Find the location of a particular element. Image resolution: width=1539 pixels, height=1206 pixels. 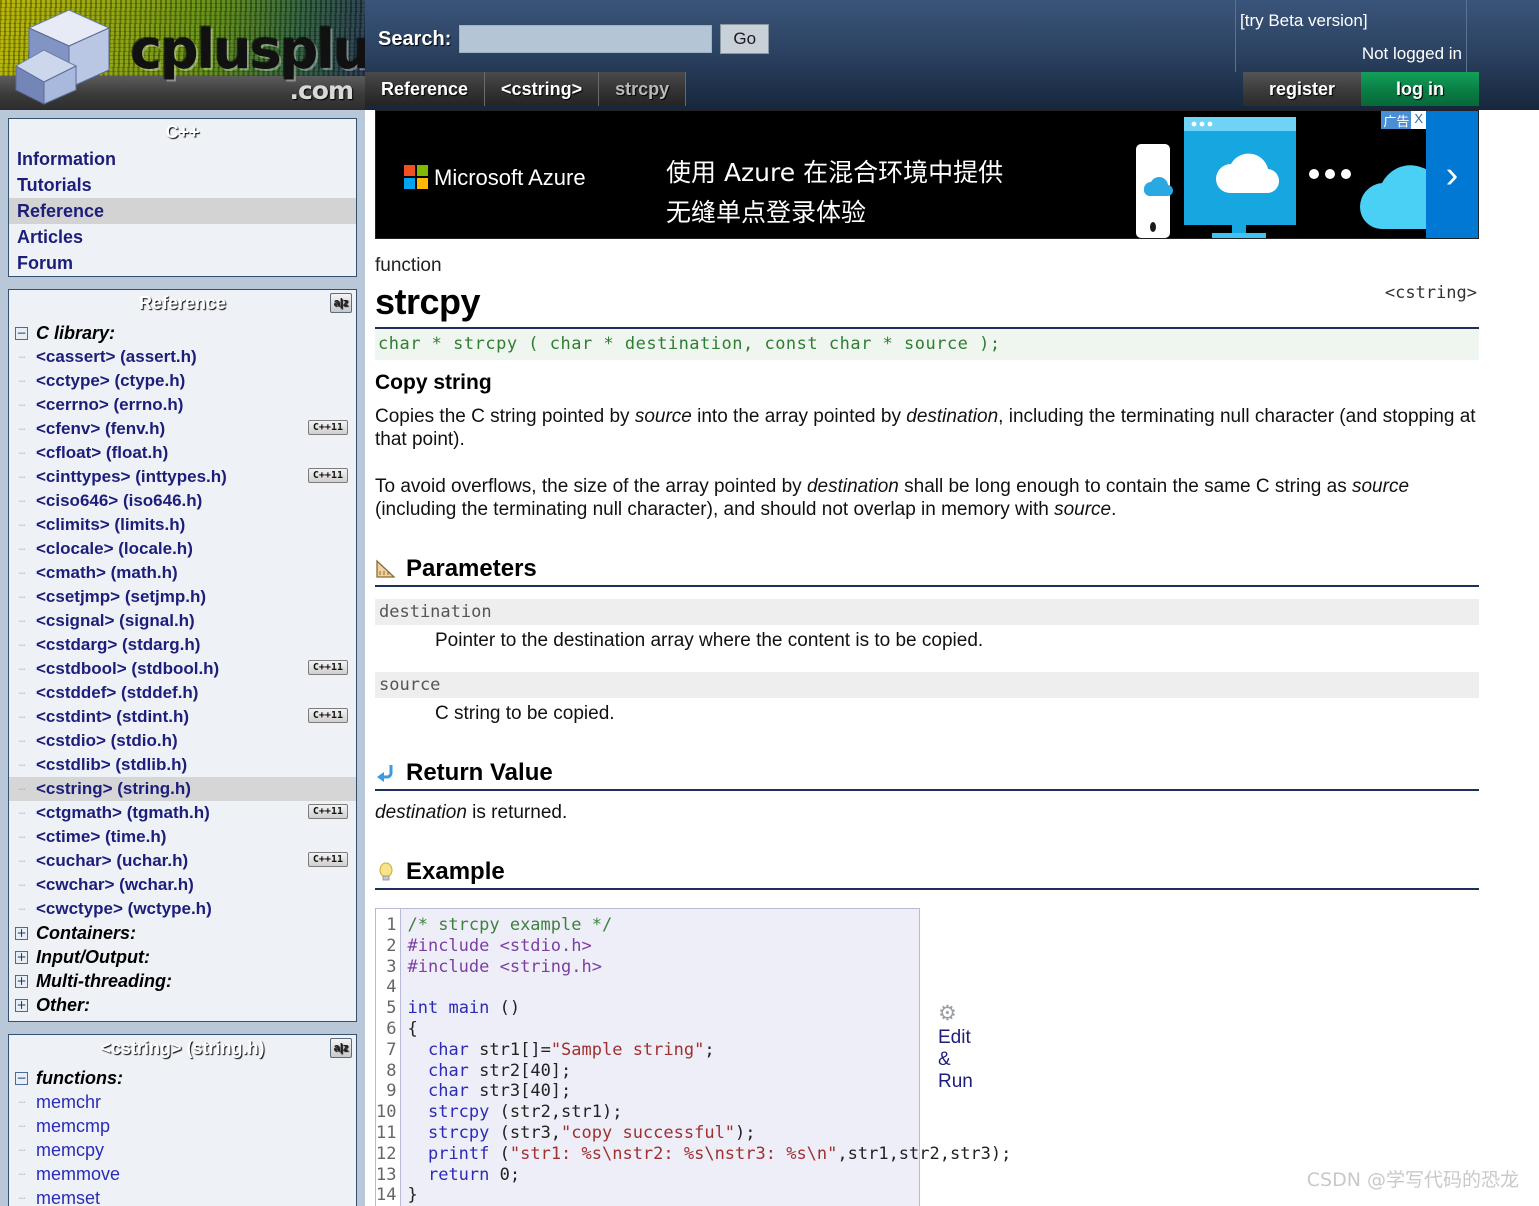

tree-item-label: <ctime> (time.h) is located at coordinates (101, 836).